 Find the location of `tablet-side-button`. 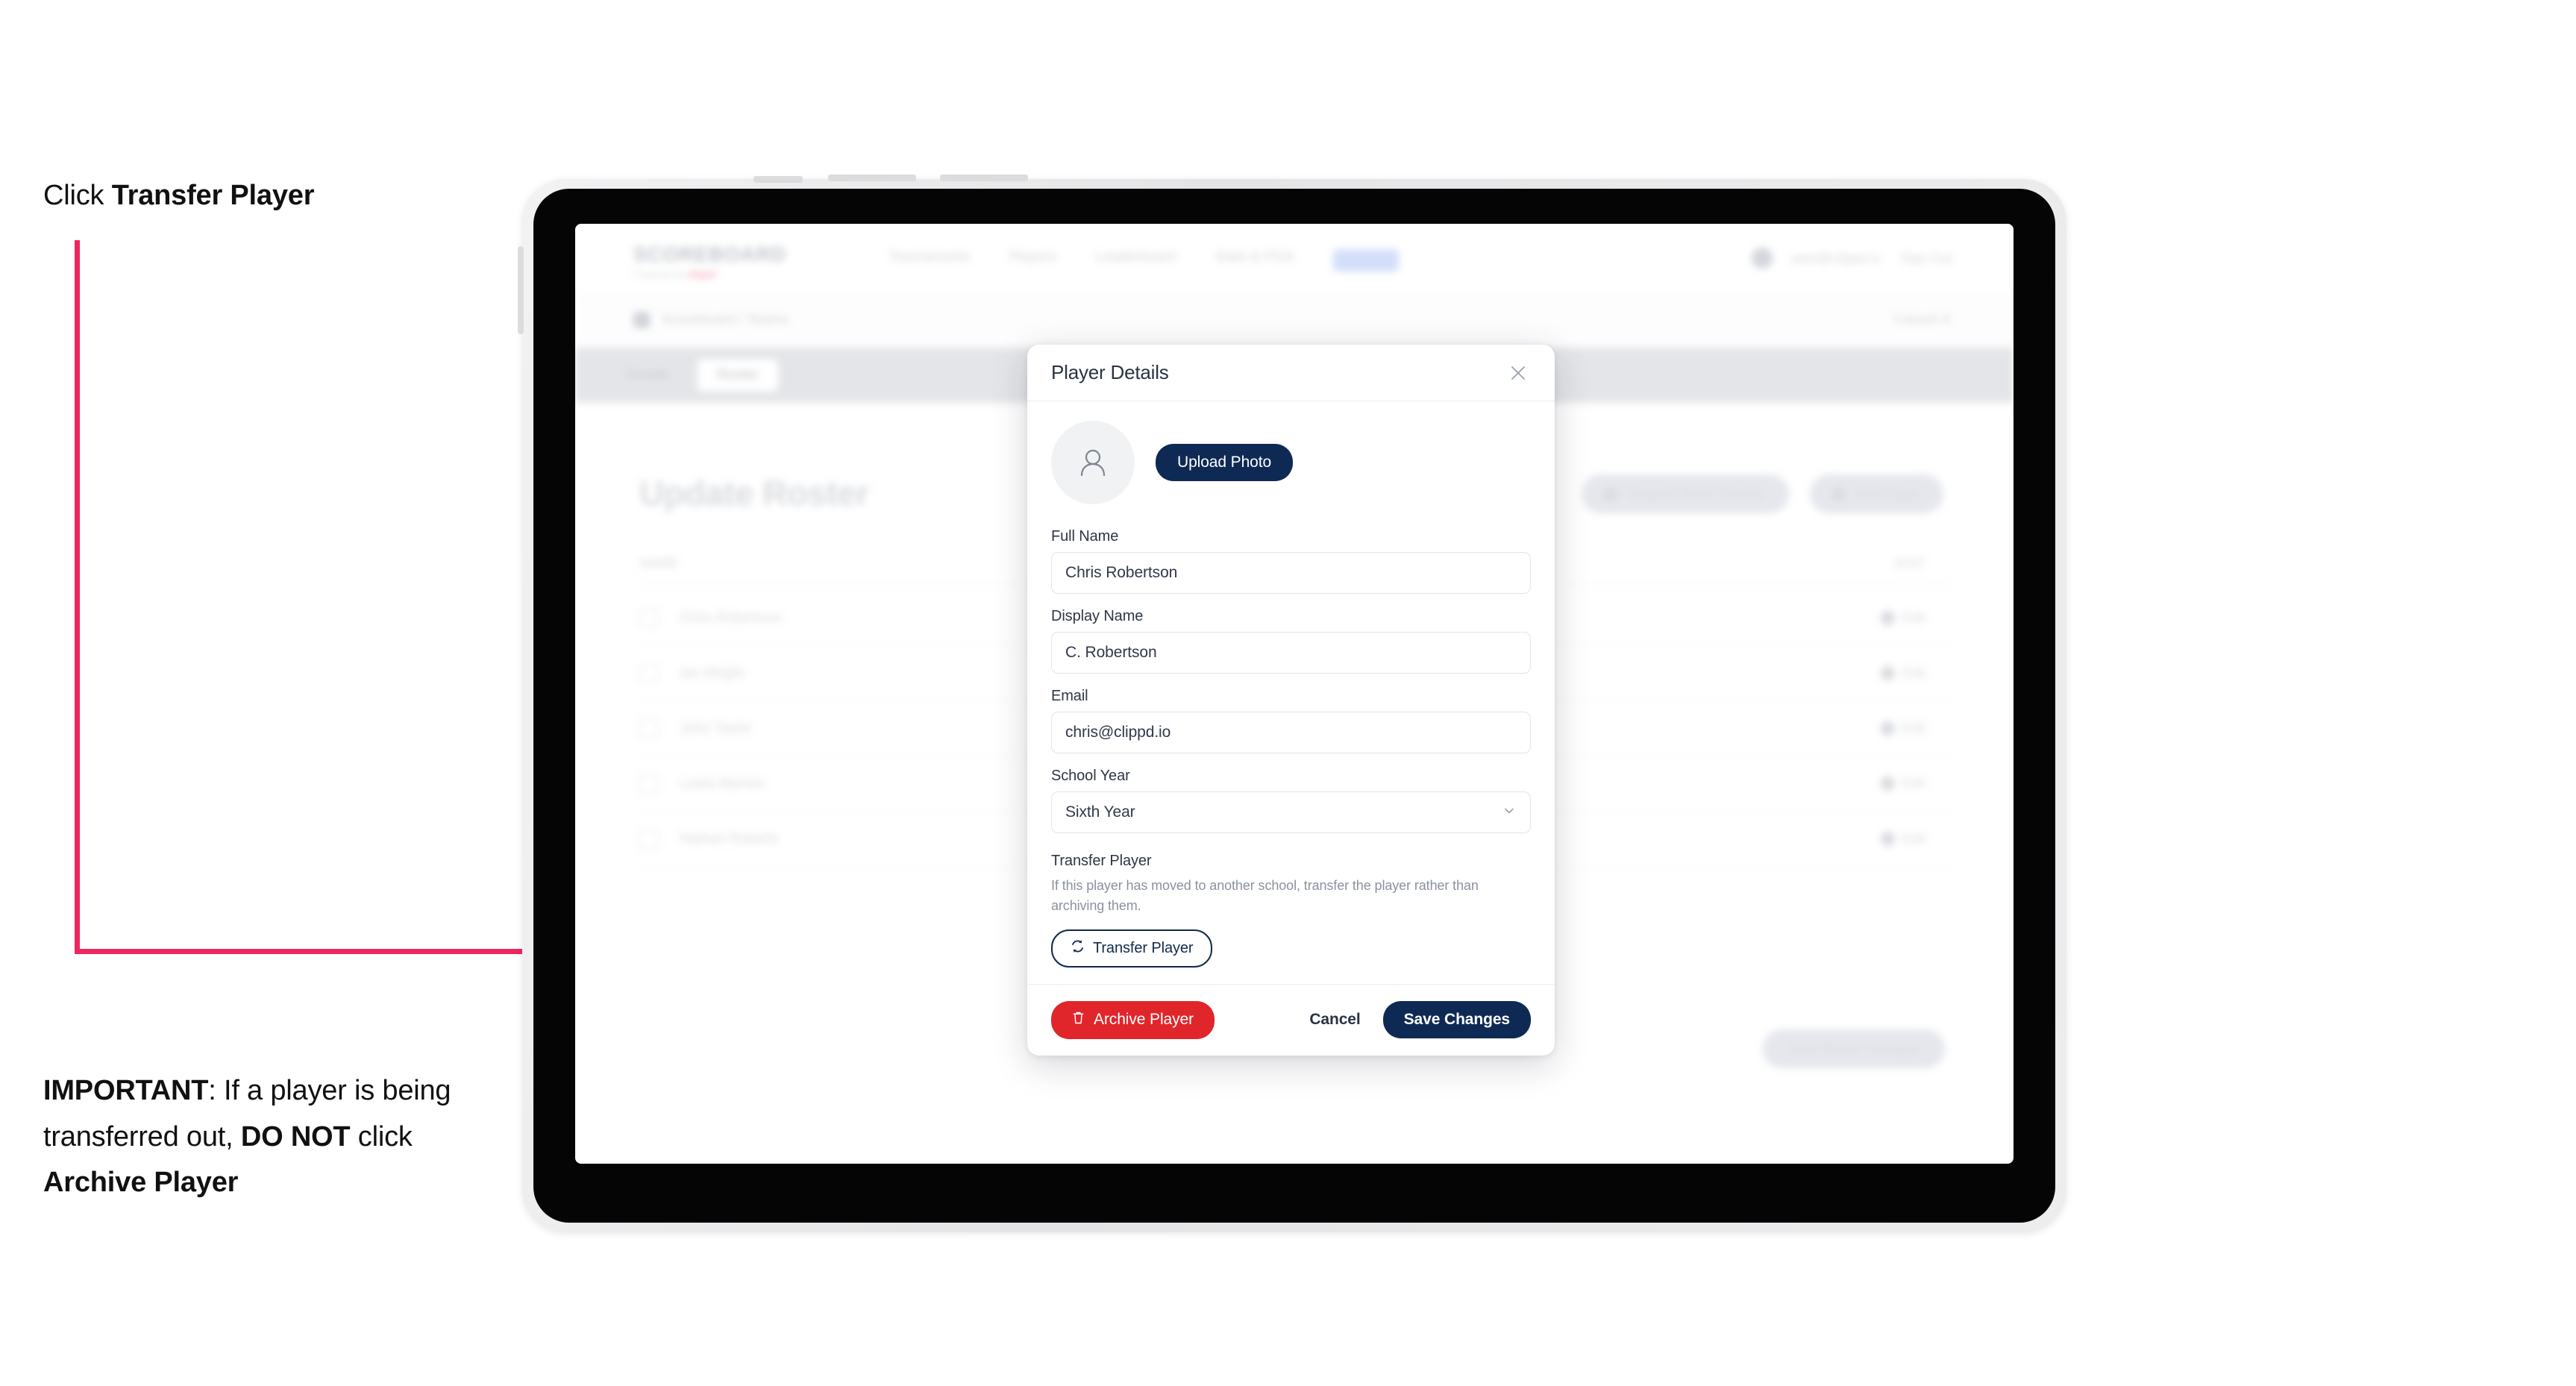

tablet-side-button is located at coordinates (521, 290).